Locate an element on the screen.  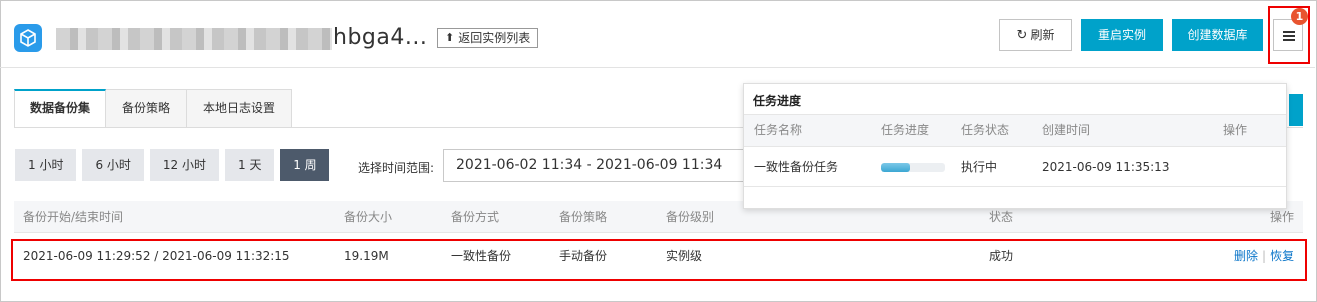
refresh-icon: ↻ is located at coordinates (1022, 35).